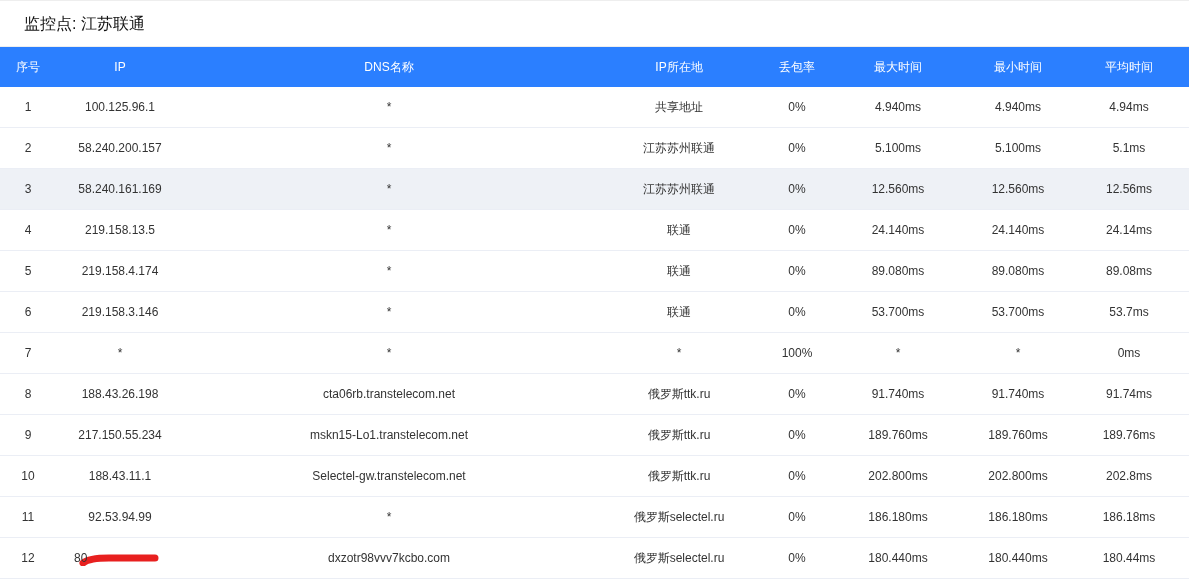  I want to click on table-cell-text: 1, so click(28, 107).